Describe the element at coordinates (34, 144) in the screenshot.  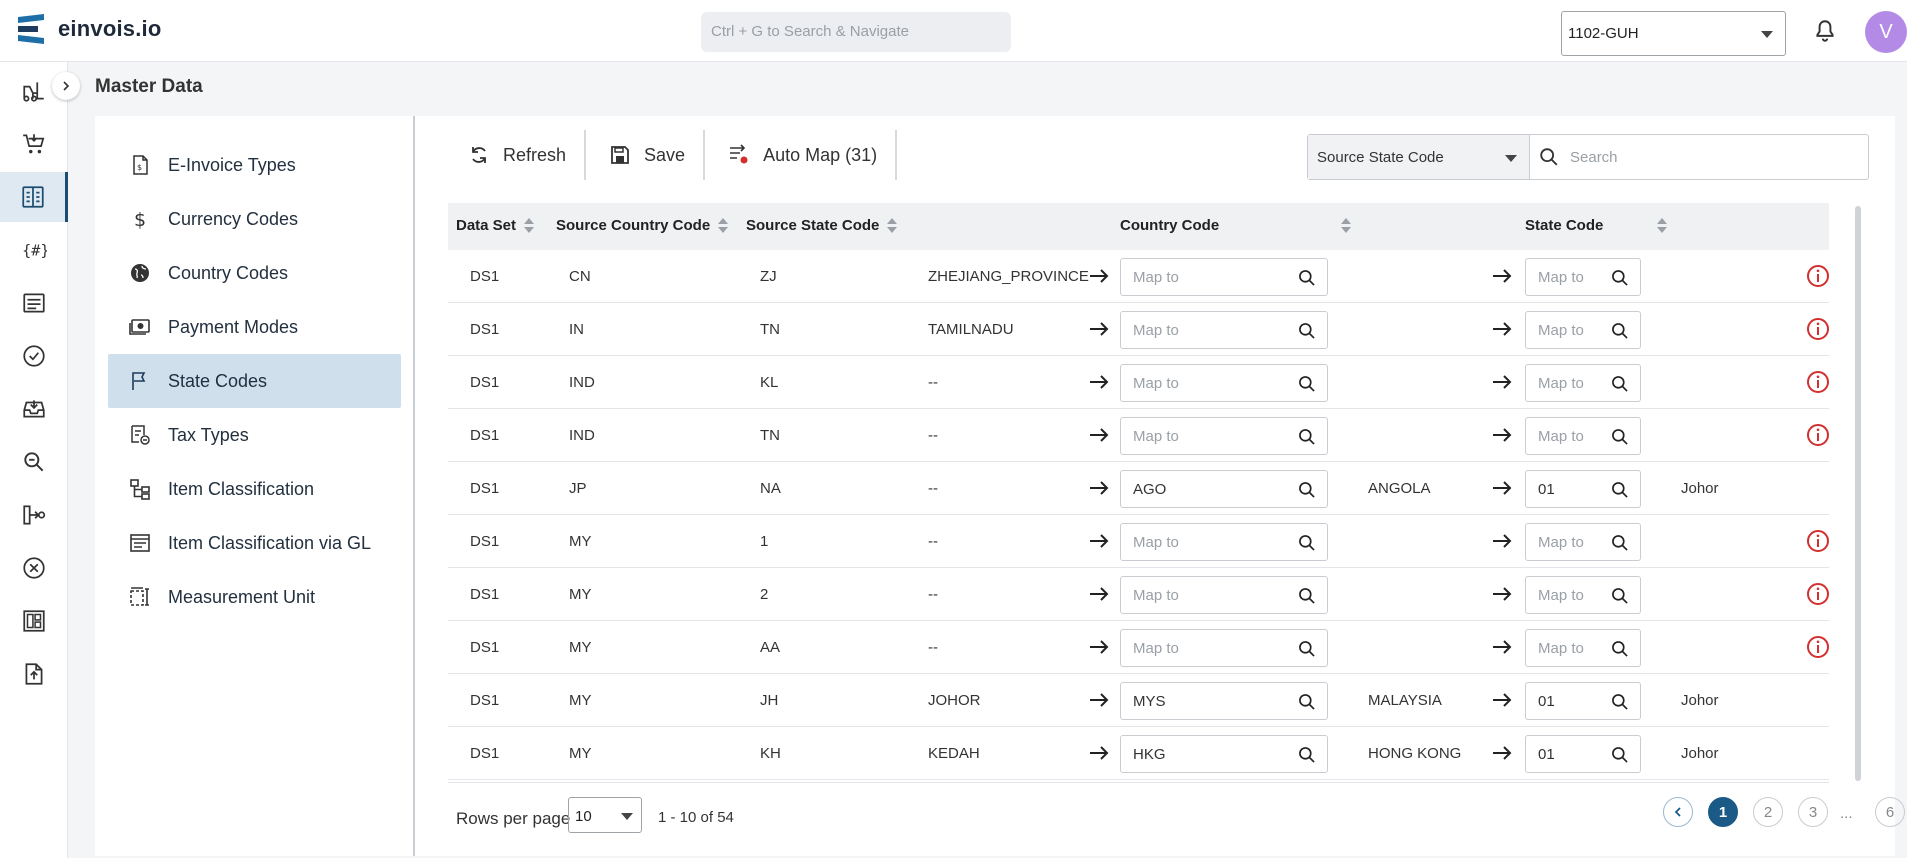
I see `rail-cart-icon` at that location.